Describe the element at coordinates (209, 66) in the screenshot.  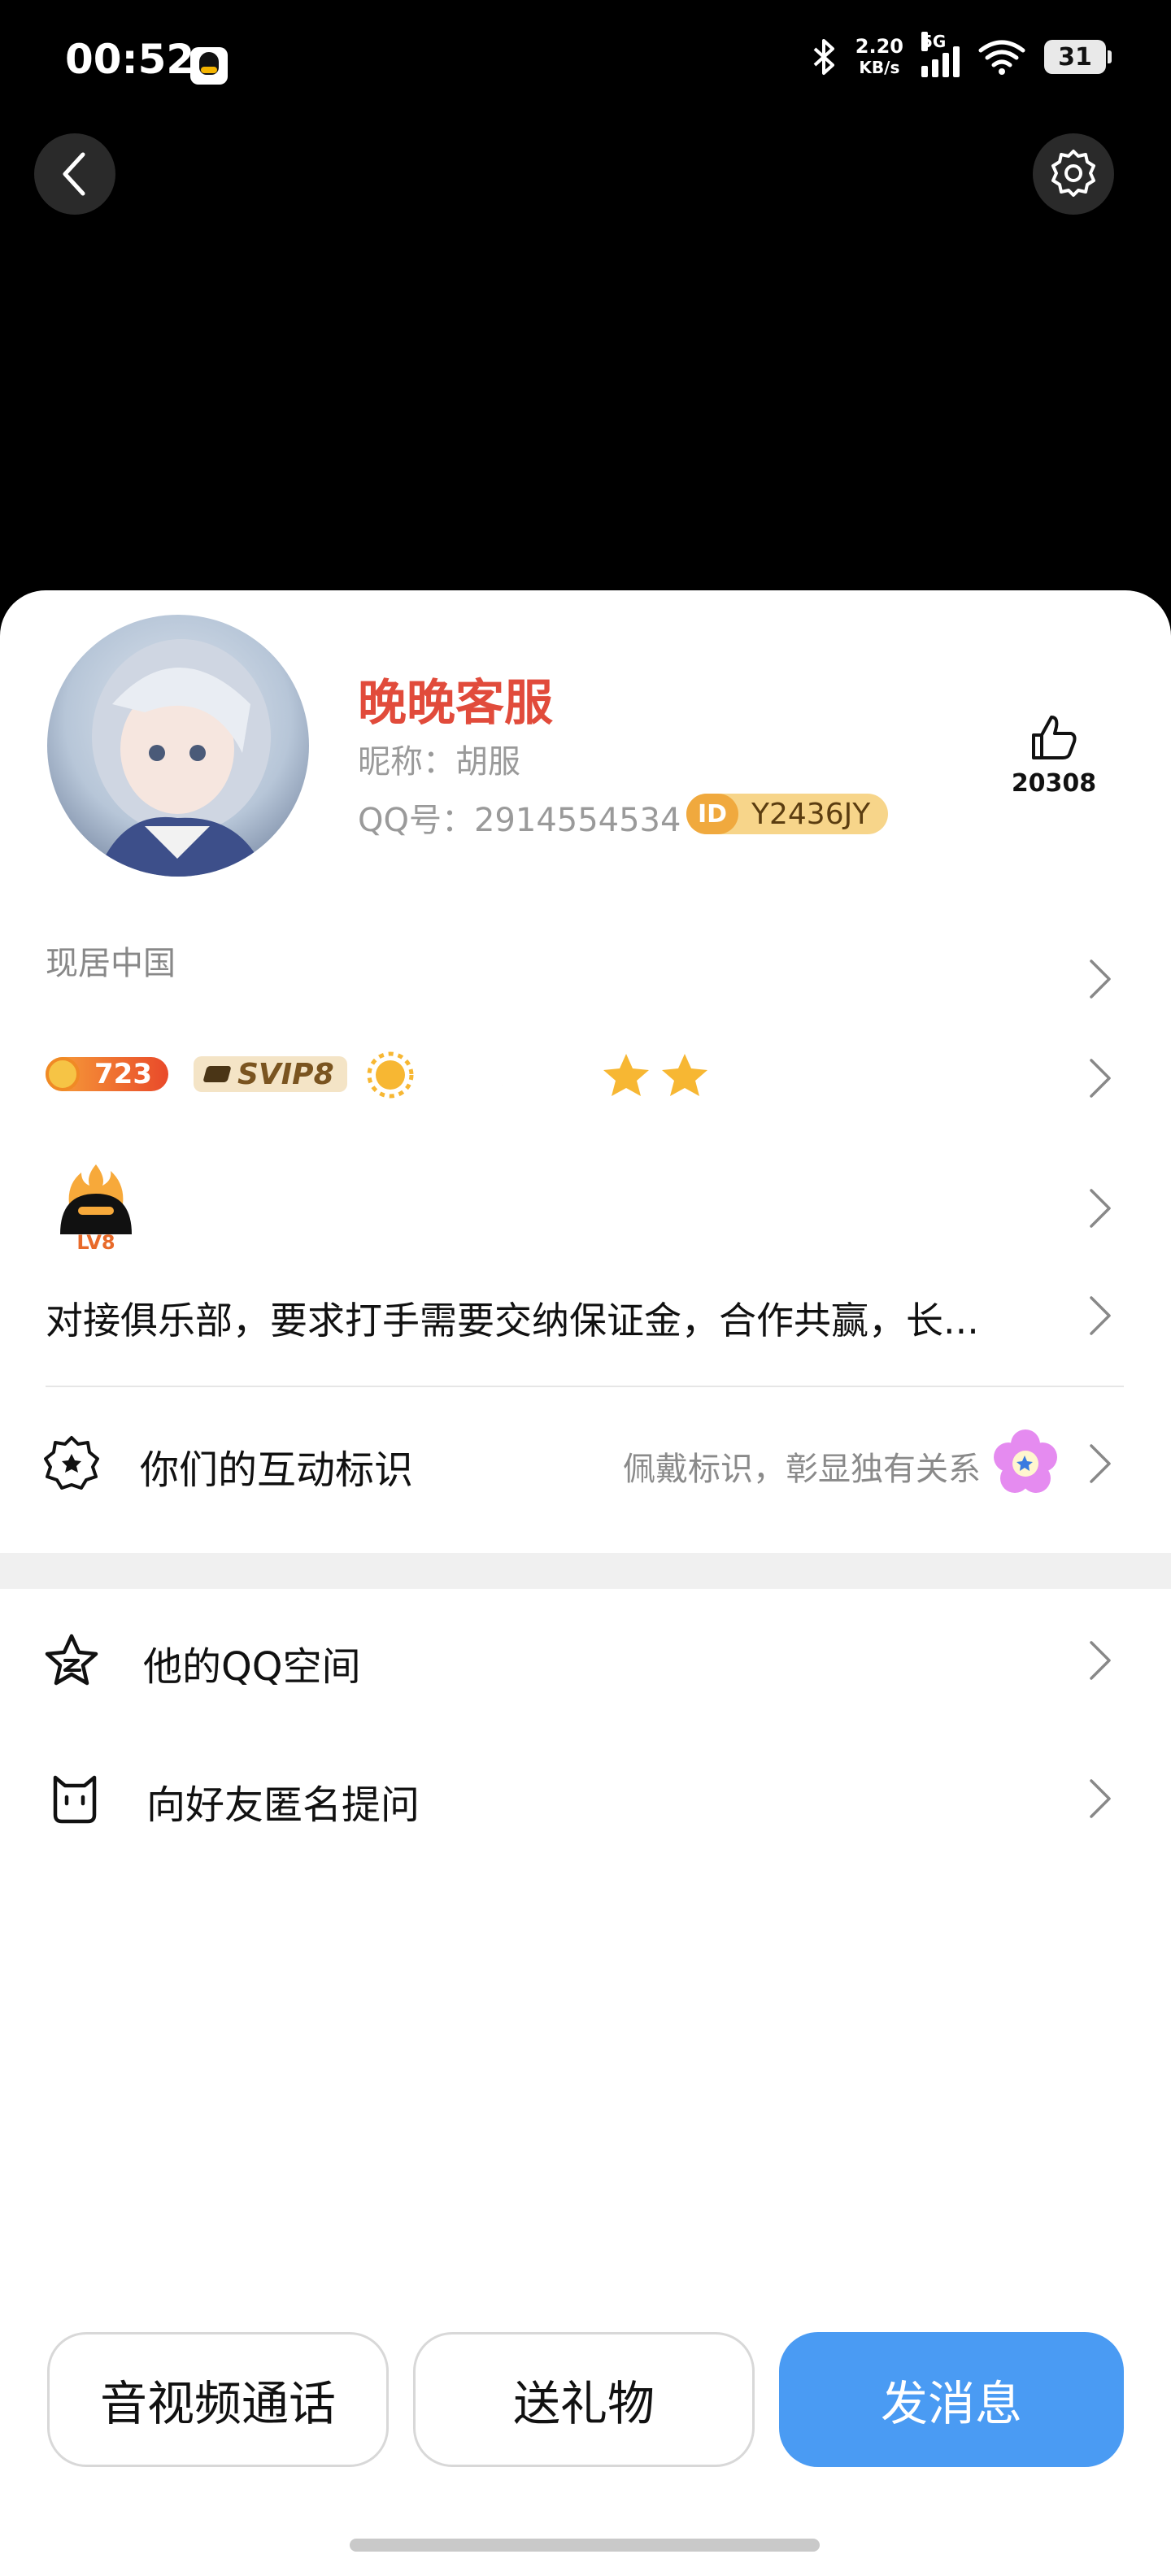
I see `qq-notification-icon` at that location.